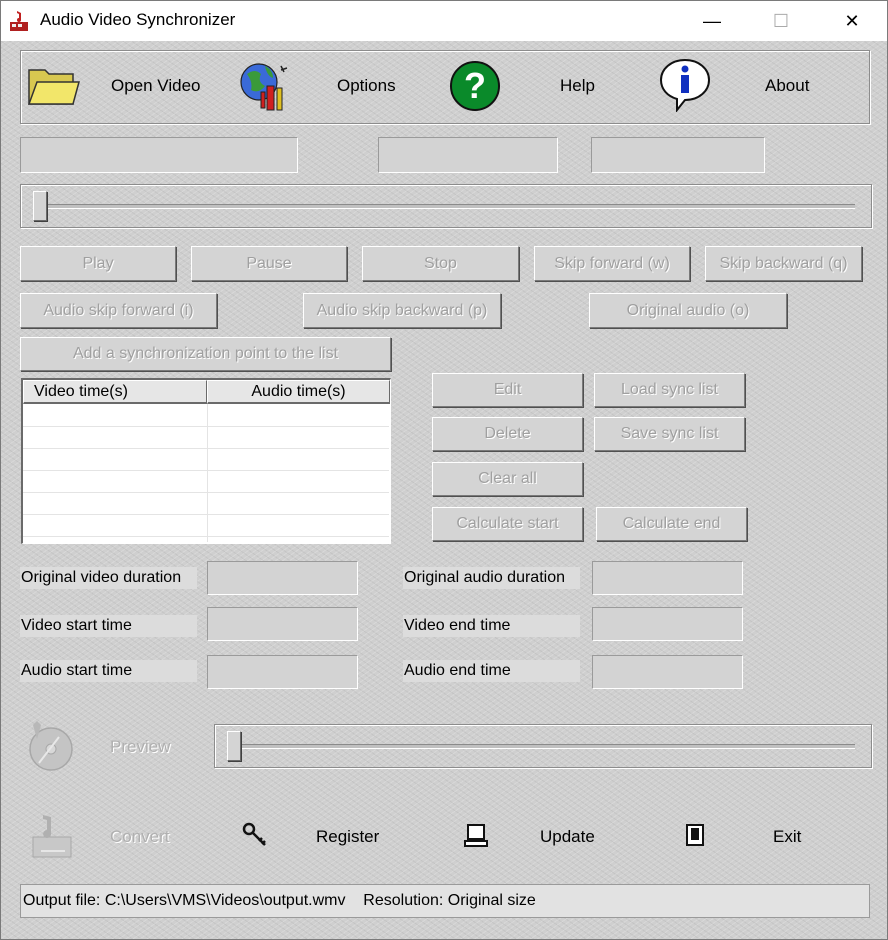 The height and width of the screenshot is (940, 888). I want to click on edit-button: Edit, so click(507, 390).